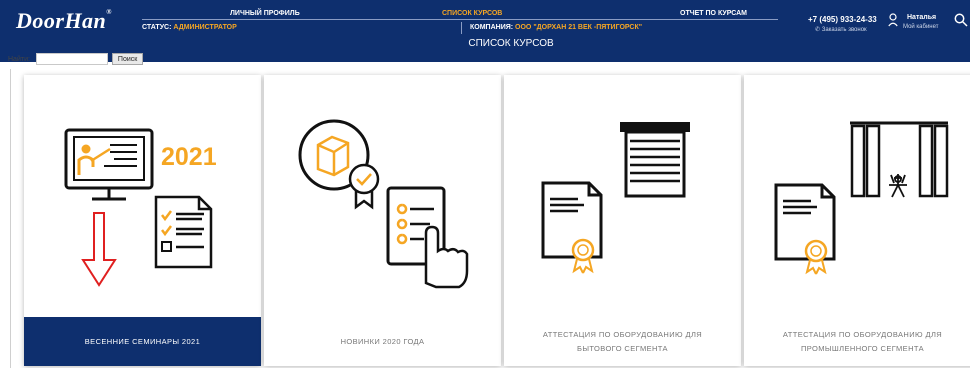 This screenshot has height=368, width=970. Describe the element at coordinates (10, 218) in the screenshot. I see `divider` at that location.